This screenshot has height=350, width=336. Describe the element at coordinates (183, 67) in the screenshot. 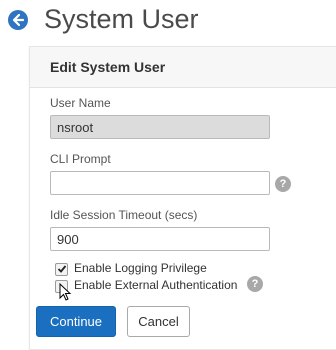

I see `panel-header: Edit System User` at that location.